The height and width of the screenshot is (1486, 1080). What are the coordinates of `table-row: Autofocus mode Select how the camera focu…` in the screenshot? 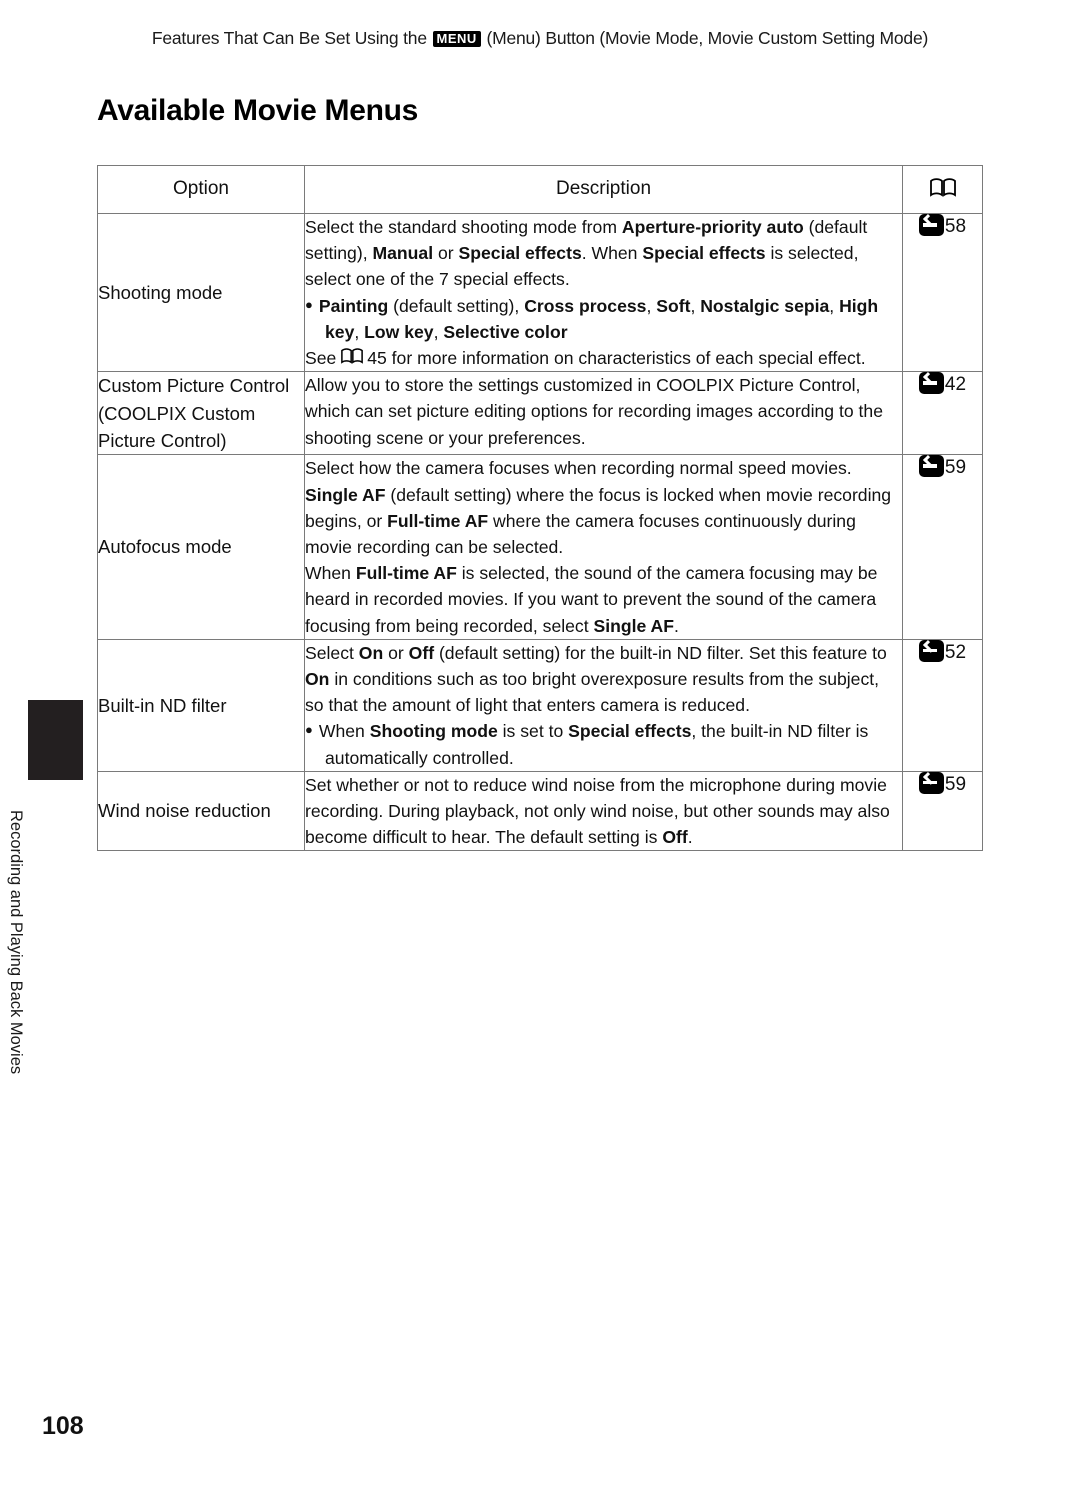 It's located at (540, 547).